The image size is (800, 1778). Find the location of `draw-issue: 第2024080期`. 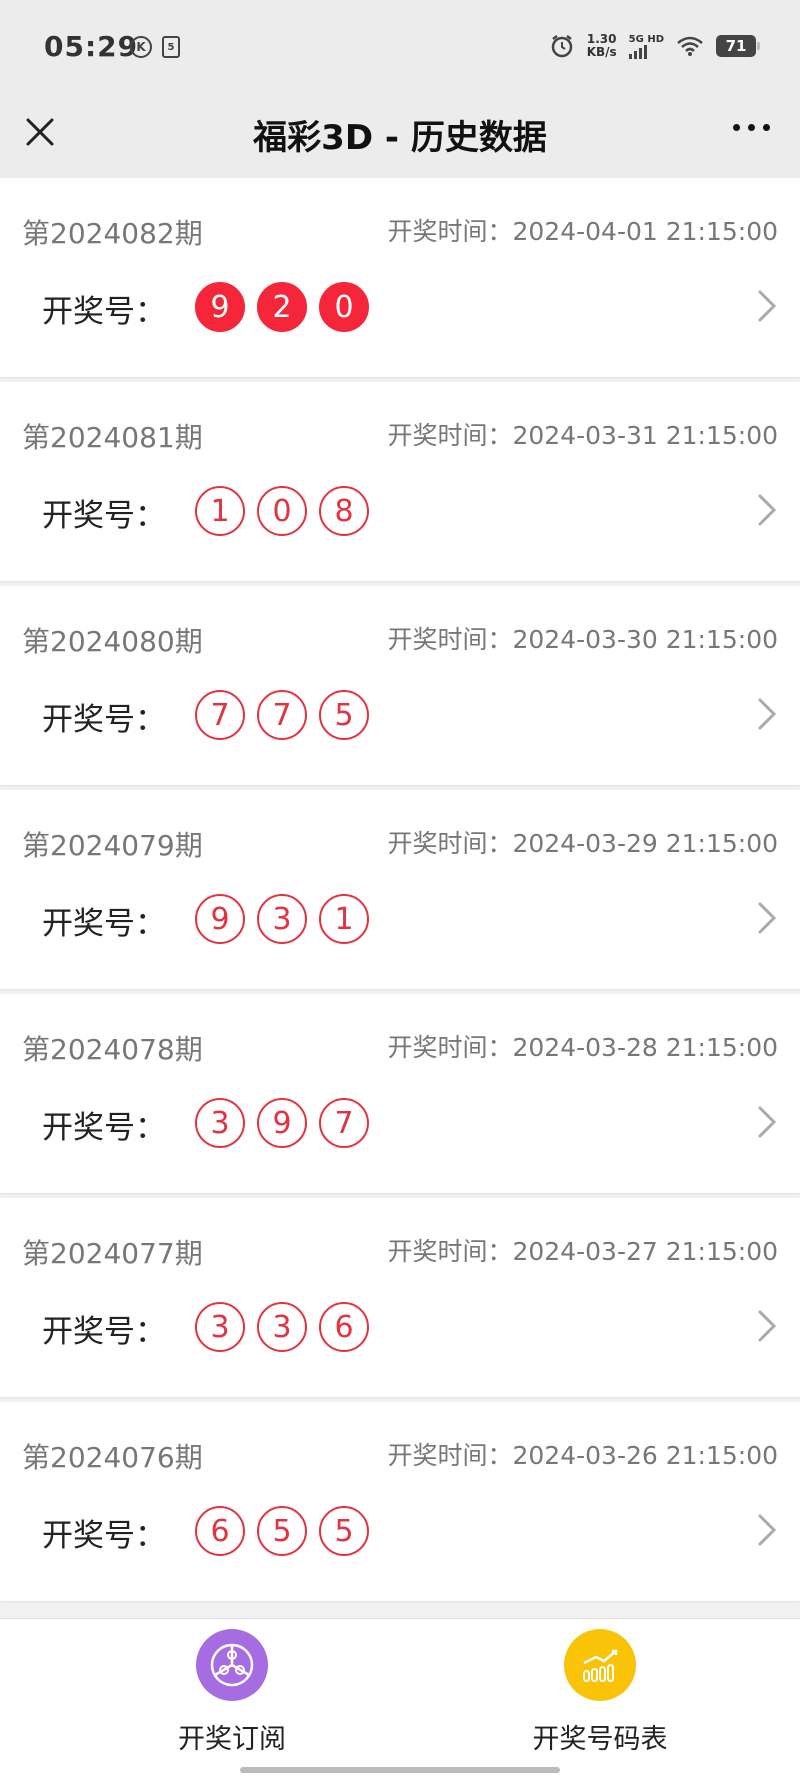

draw-issue: 第2024080期 is located at coordinates (112, 641).